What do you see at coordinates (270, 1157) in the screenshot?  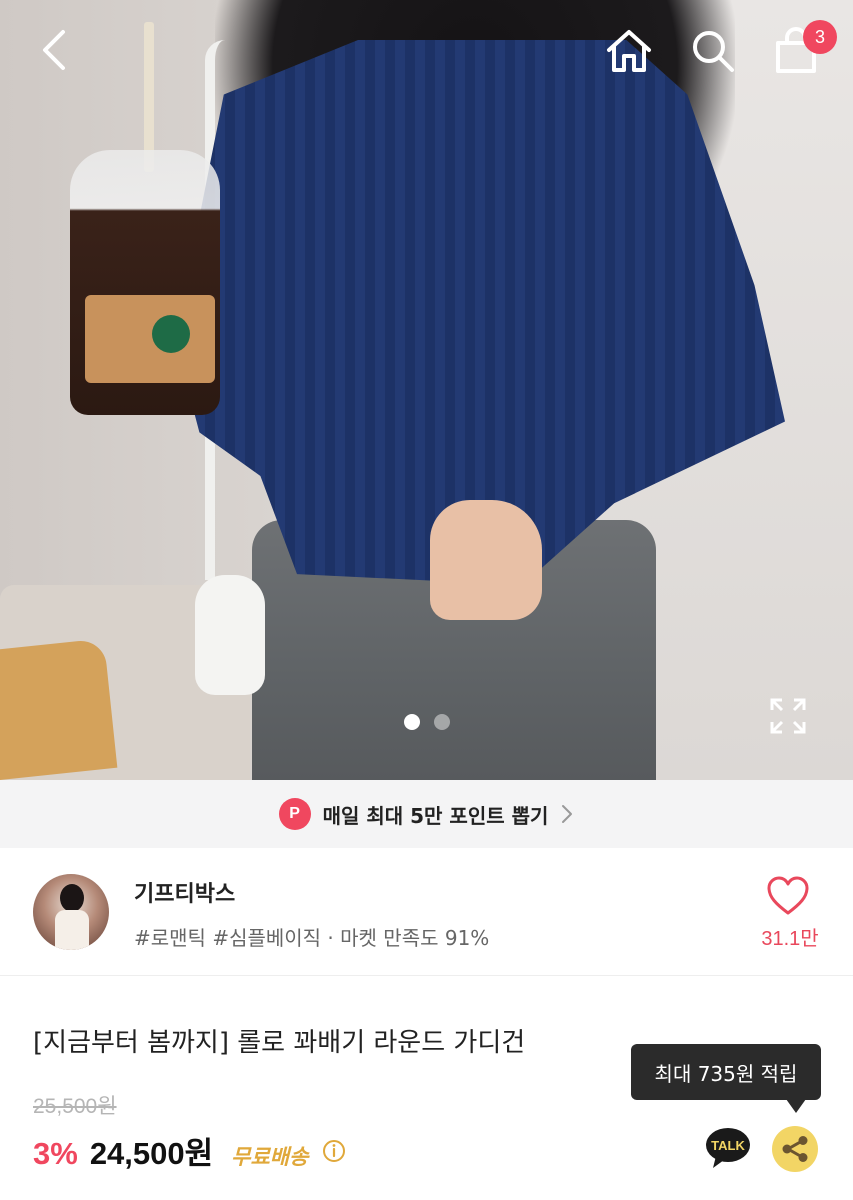 I see `free-shipping-label: 무료배송` at bounding box center [270, 1157].